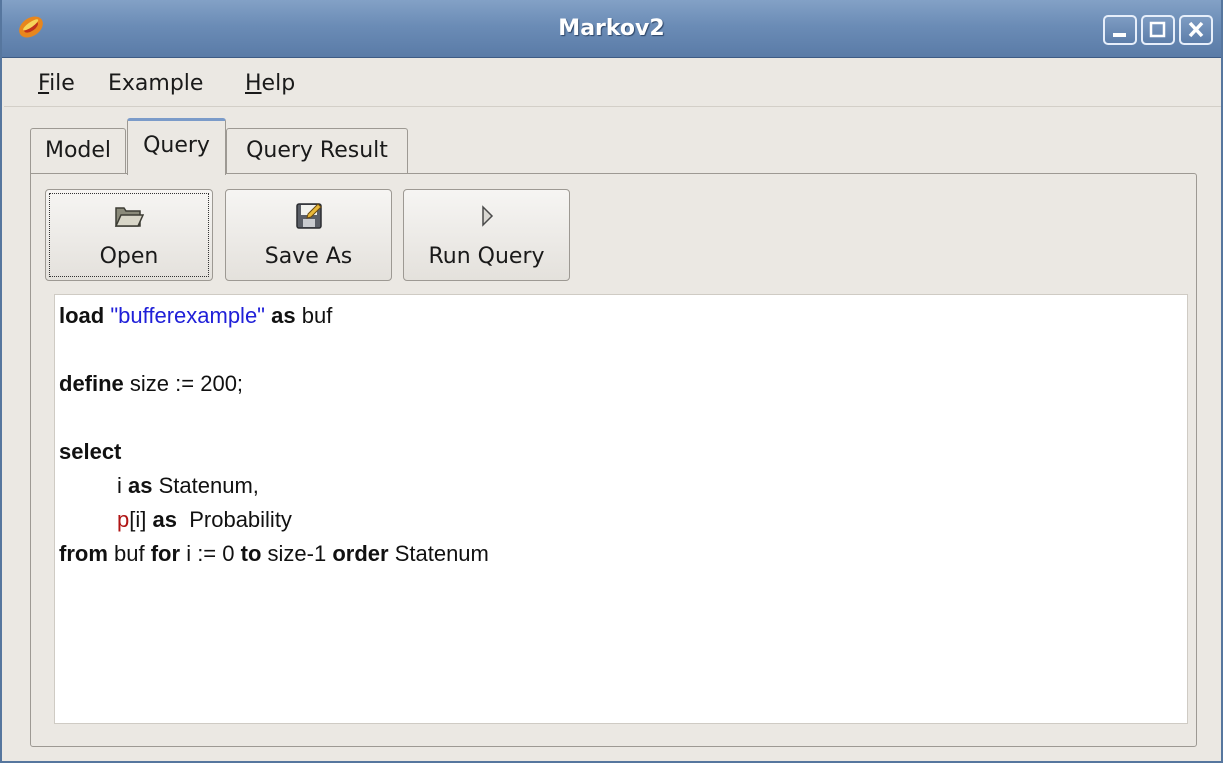 The image size is (1223, 763). What do you see at coordinates (297, 553) in the screenshot?
I see `code-text: size-1` at bounding box center [297, 553].